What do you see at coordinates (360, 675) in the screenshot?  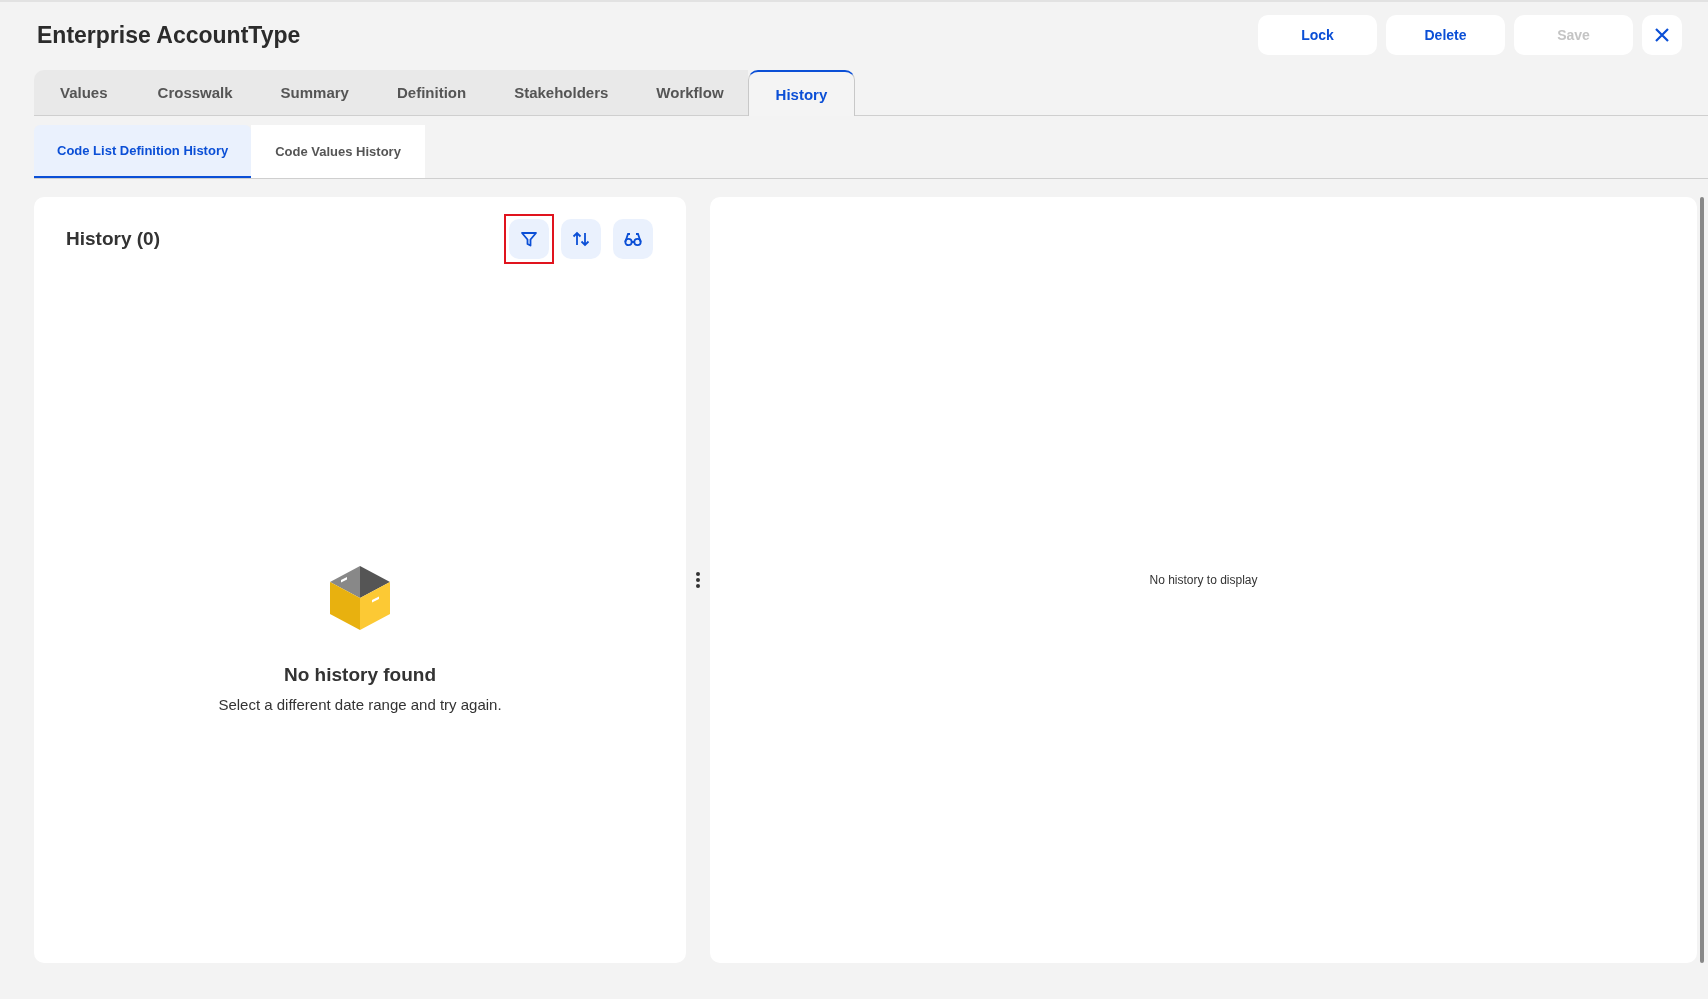 I see `empty-title: No history found` at bounding box center [360, 675].